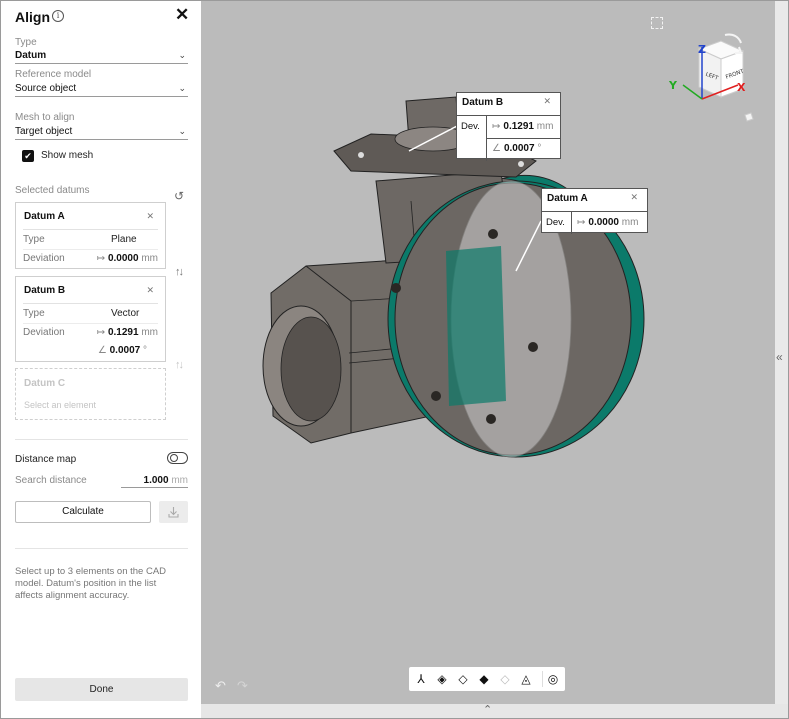 The width and height of the screenshot is (789, 719). I want to click on callout-datum-b-angle: ∠ 0.0007 °, so click(516, 148).